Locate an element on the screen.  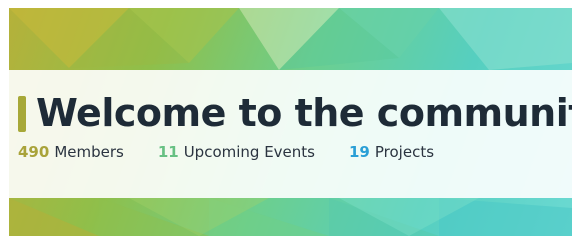
upcoming-events-stat: 11 Upcoming Events is located at coordinates (236, 152).